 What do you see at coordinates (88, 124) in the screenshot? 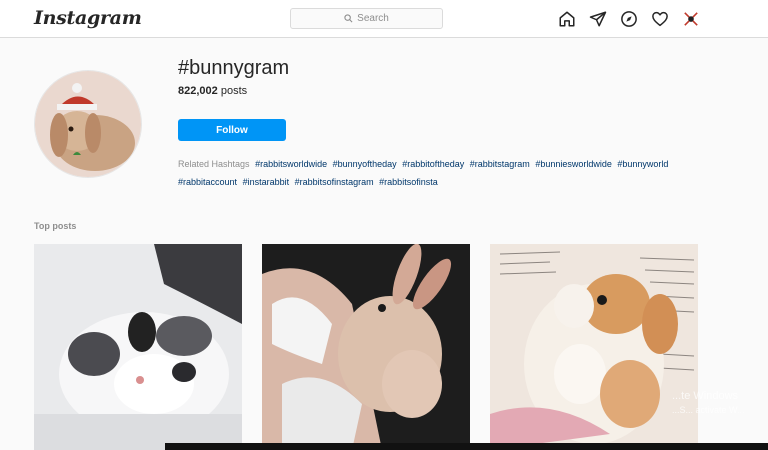
I see `hashtag-profile-image` at bounding box center [88, 124].